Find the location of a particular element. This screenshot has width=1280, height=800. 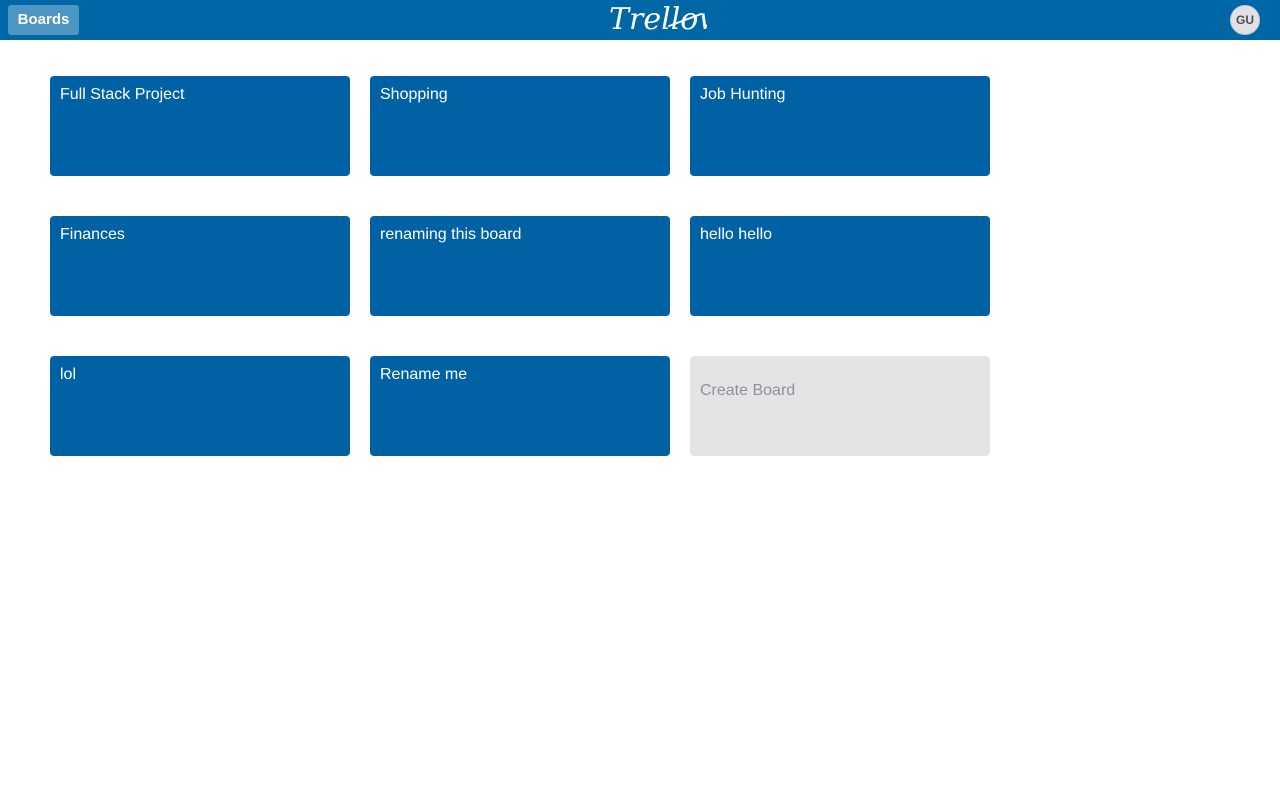

boards-button: Boards is located at coordinates (43, 20).